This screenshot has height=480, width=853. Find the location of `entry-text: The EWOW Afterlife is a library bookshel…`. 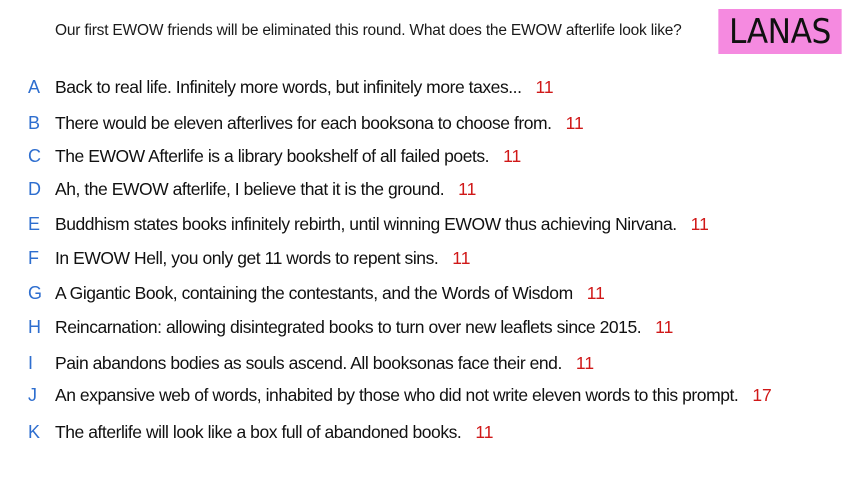

entry-text: The EWOW Afterlife is a library bookshel… is located at coordinates (288, 156).